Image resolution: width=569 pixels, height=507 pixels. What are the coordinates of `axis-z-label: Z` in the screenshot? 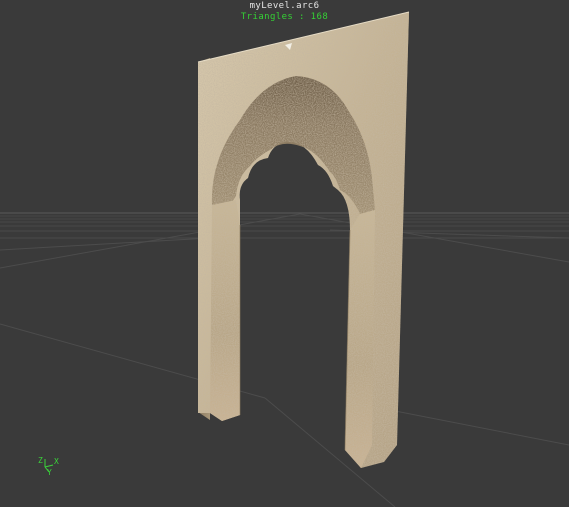 It's located at (40, 460).